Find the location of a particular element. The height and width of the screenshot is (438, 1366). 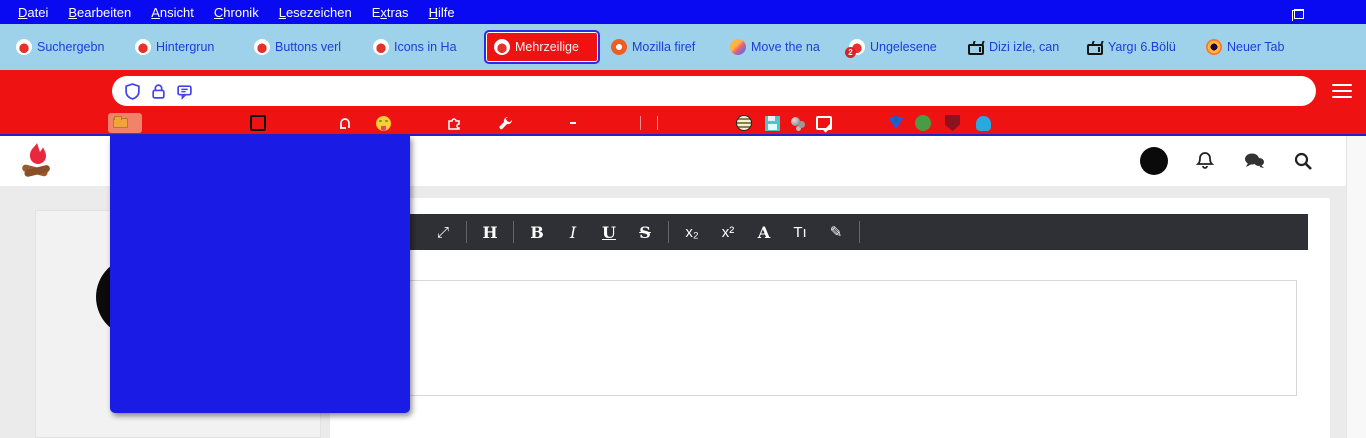

menubar-item: Bearbeiten is located at coordinates (99, 12).